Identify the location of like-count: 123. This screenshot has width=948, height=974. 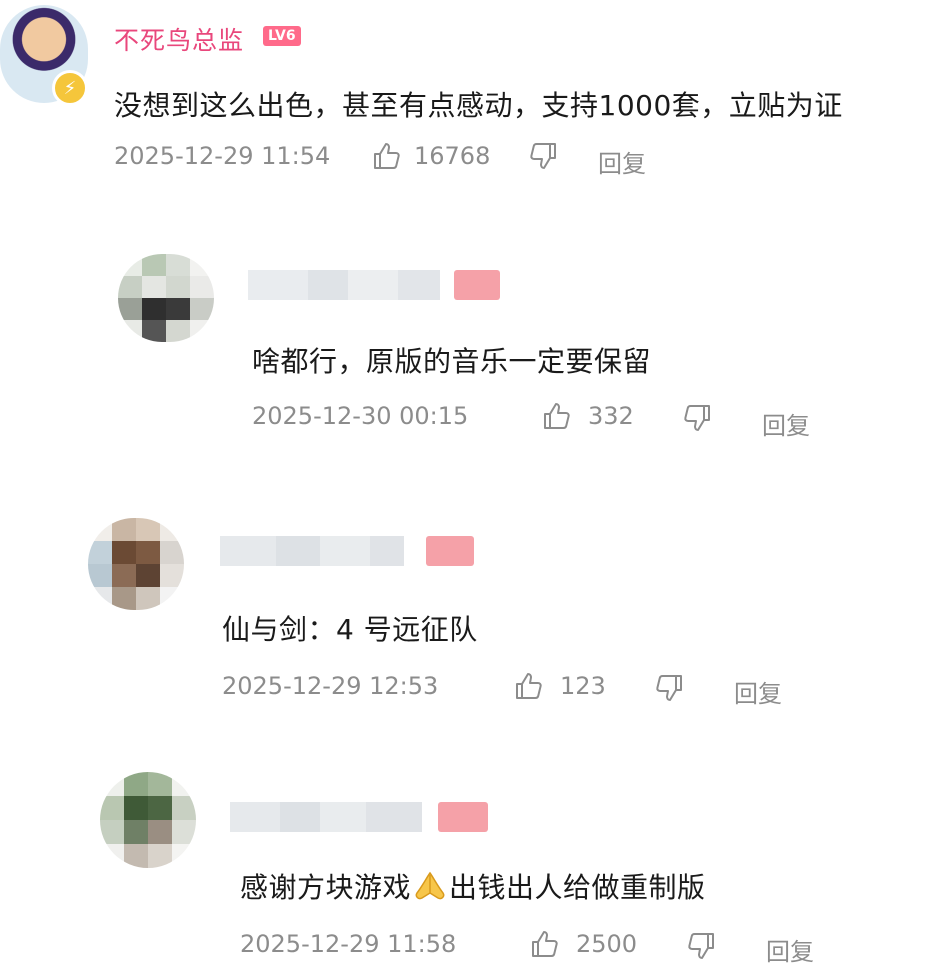
(583, 686).